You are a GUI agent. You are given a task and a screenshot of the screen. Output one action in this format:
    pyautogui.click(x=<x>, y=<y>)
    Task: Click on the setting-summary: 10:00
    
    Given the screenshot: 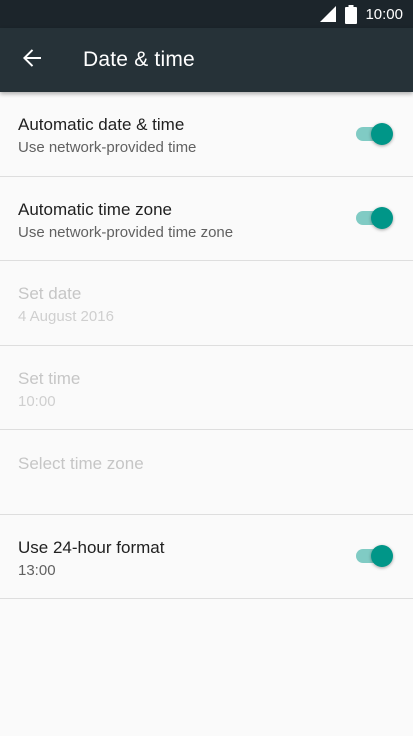 What is the action you would take?
    pyautogui.click(x=37, y=401)
    